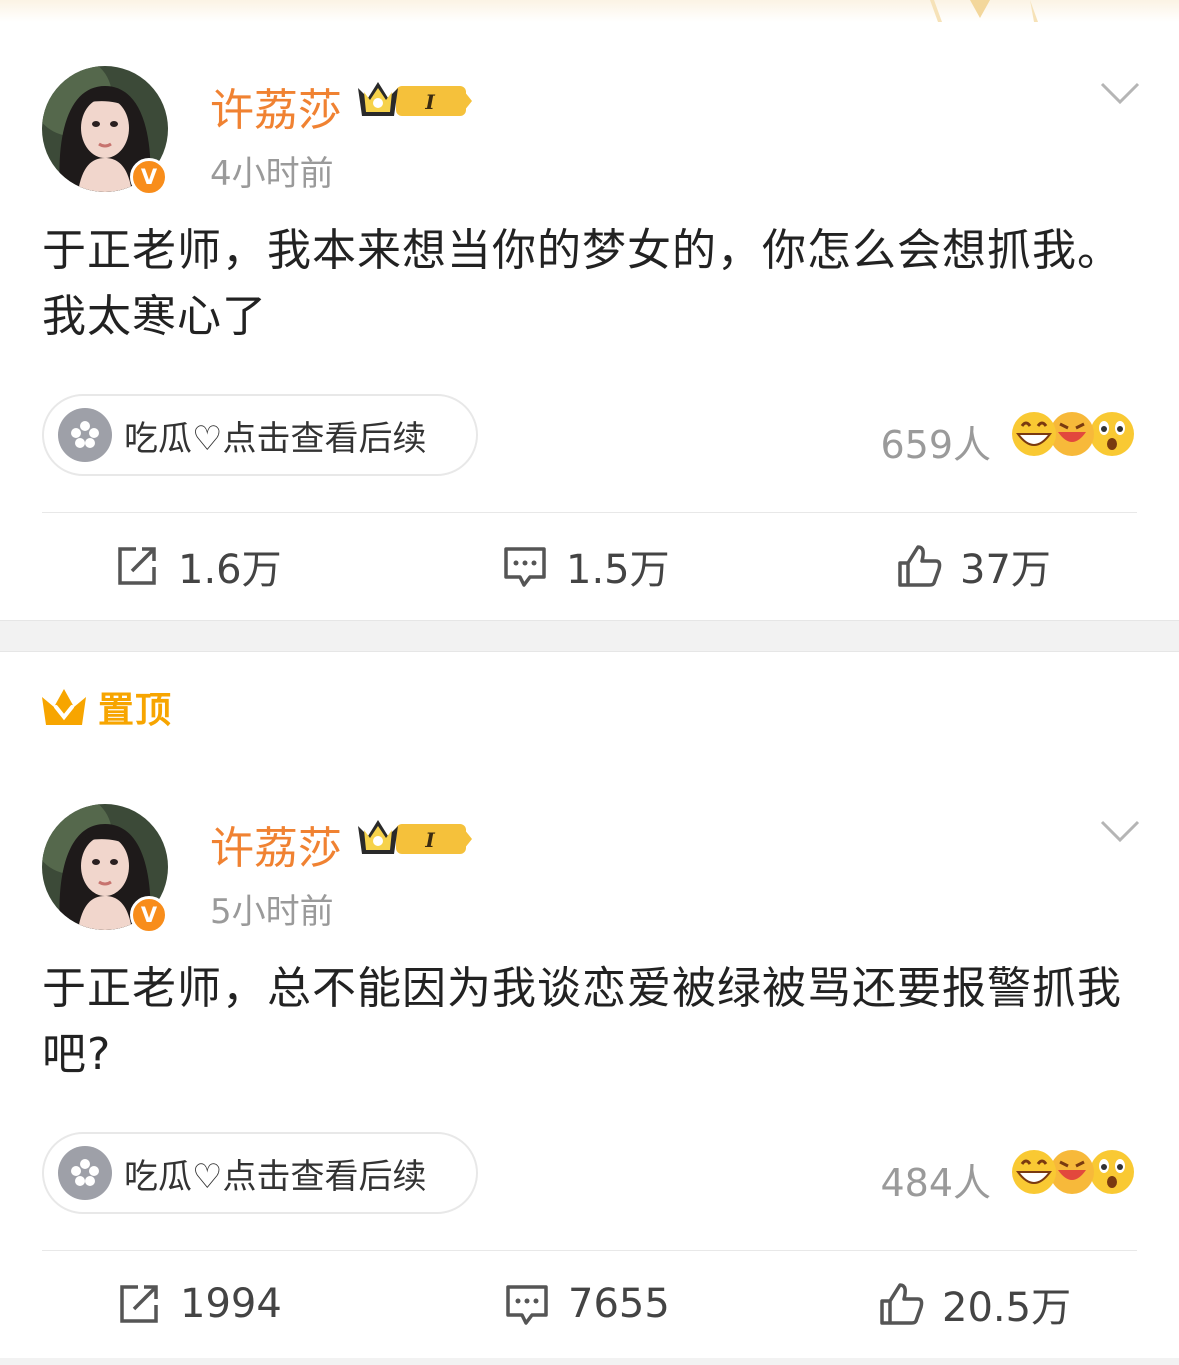 The image size is (1179, 1365). What do you see at coordinates (1007, 1308) in the screenshot?
I see `like-count: 20.5万` at bounding box center [1007, 1308].